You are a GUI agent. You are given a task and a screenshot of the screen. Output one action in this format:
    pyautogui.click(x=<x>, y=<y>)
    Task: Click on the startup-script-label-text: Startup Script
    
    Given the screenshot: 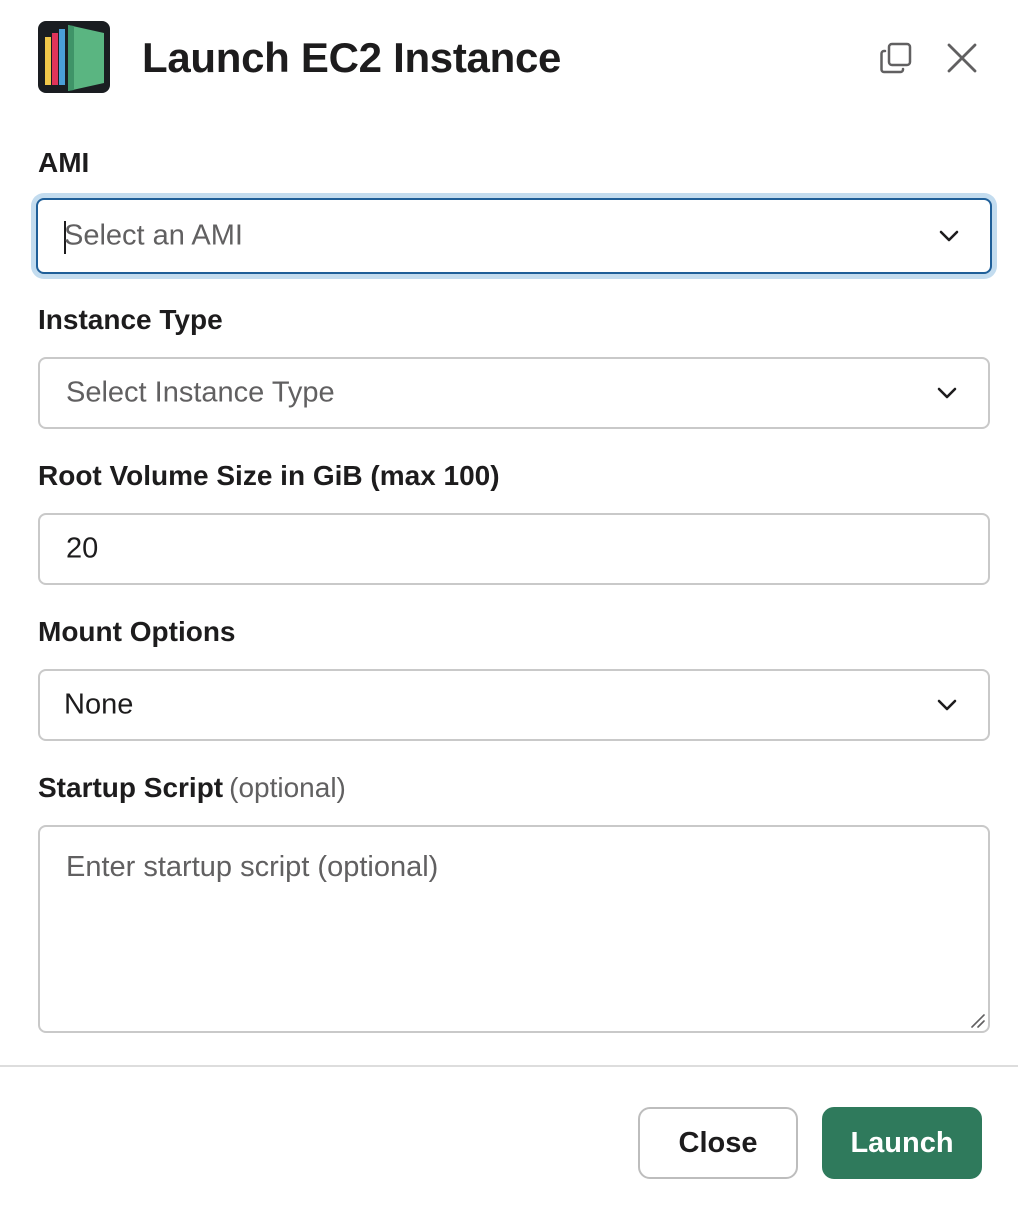 What is the action you would take?
    pyautogui.click(x=131, y=787)
    